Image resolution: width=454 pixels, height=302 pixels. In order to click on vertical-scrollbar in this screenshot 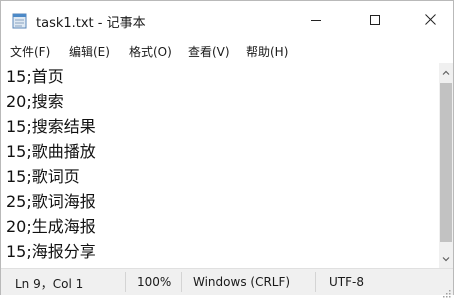, I will do `click(446, 165)`.